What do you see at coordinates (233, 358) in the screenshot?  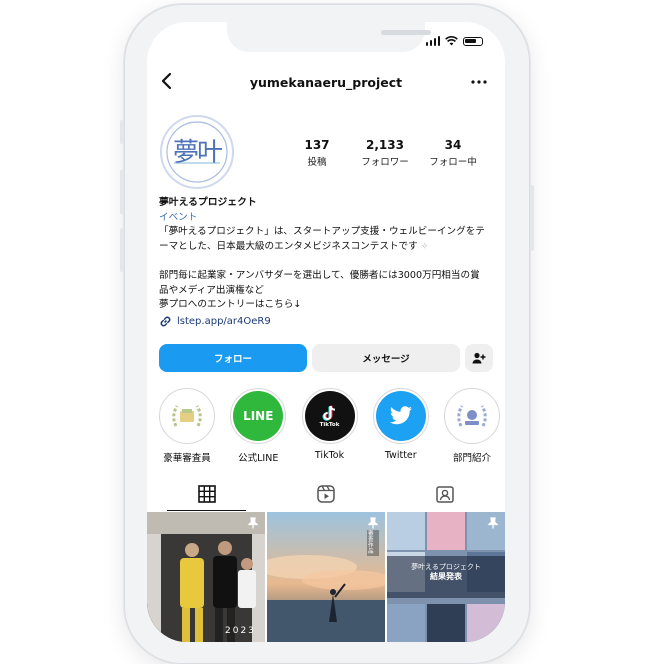 I see `follow-button: フォロー` at bounding box center [233, 358].